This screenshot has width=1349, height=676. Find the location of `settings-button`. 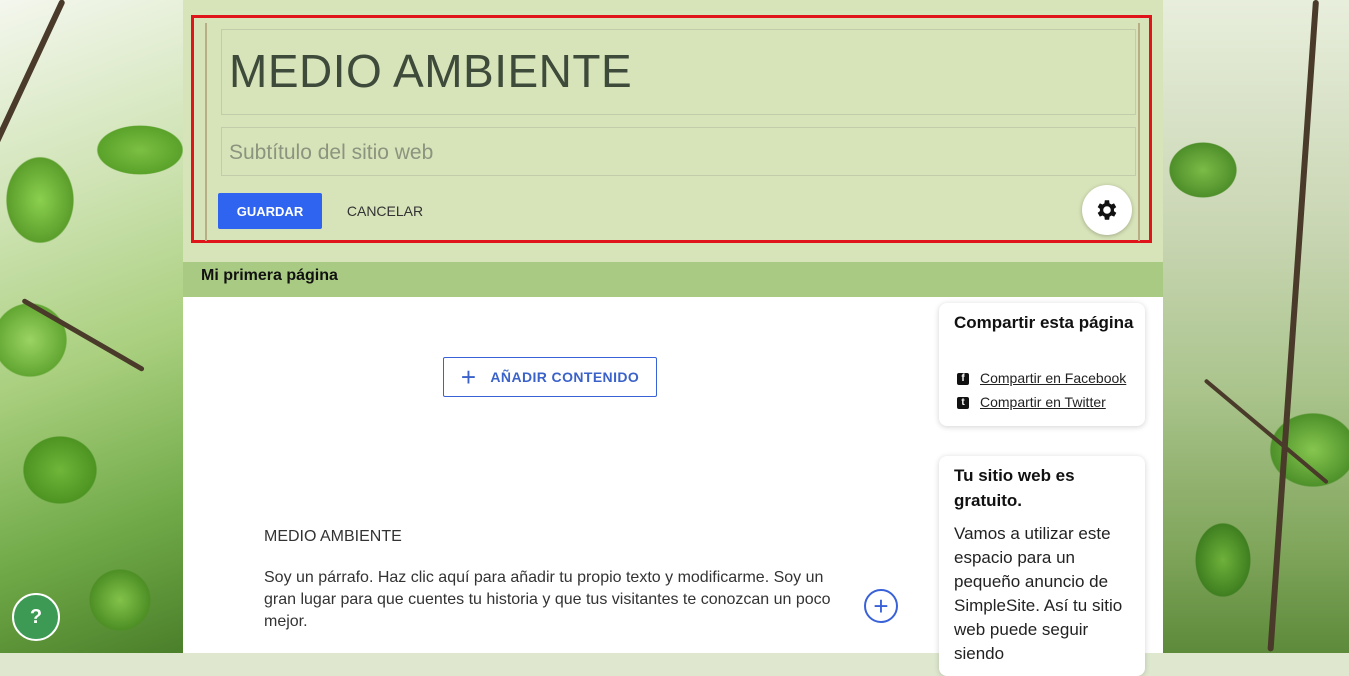

settings-button is located at coordinates (1107, 210).